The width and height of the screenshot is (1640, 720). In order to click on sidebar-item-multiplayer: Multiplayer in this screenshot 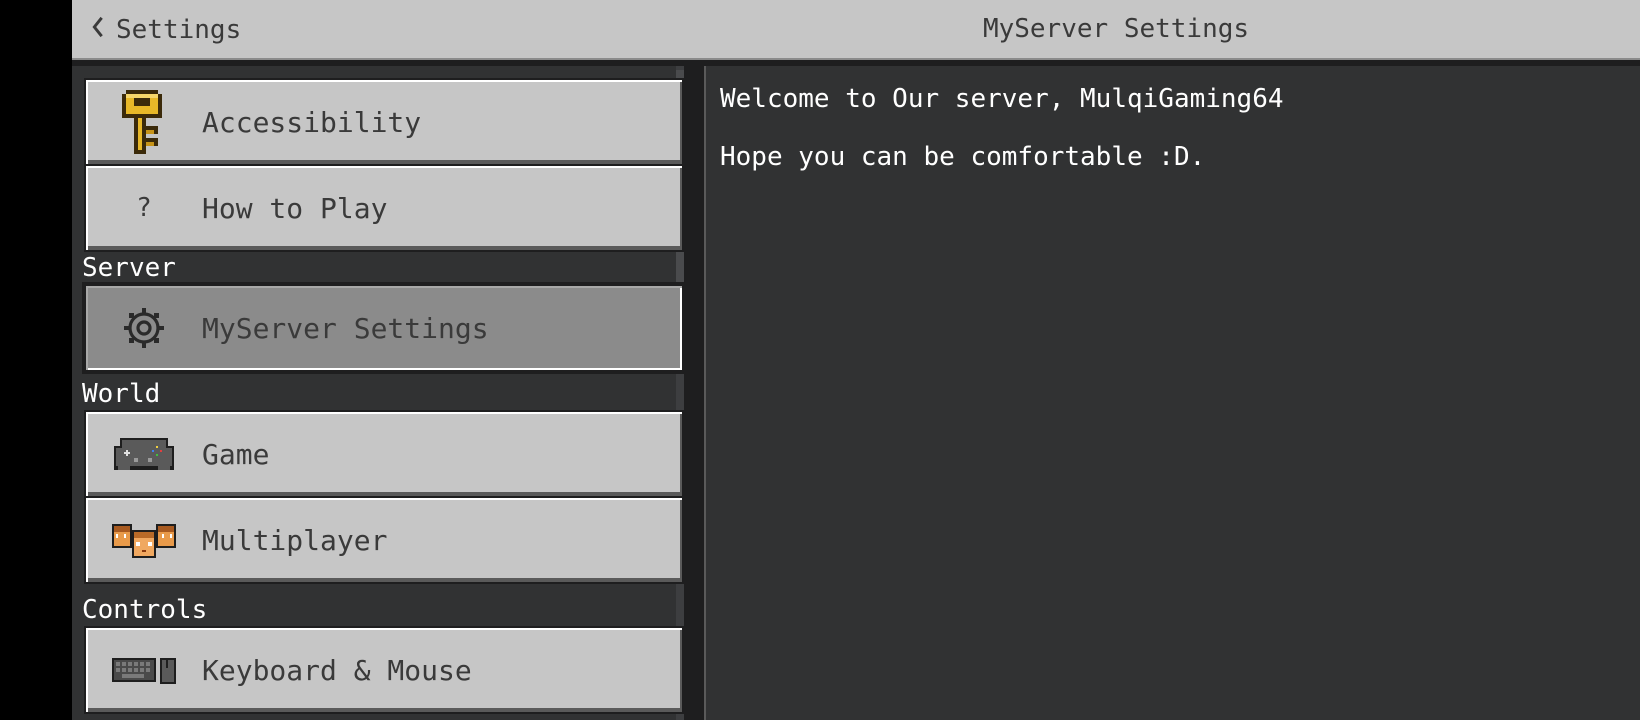, I will do `click(384, 540)`.